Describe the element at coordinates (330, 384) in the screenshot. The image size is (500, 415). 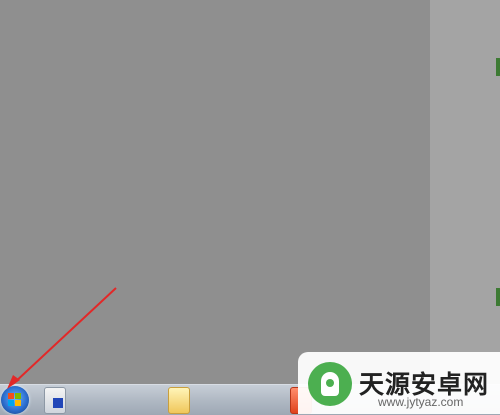
I see `android-logo-icon` at that location.